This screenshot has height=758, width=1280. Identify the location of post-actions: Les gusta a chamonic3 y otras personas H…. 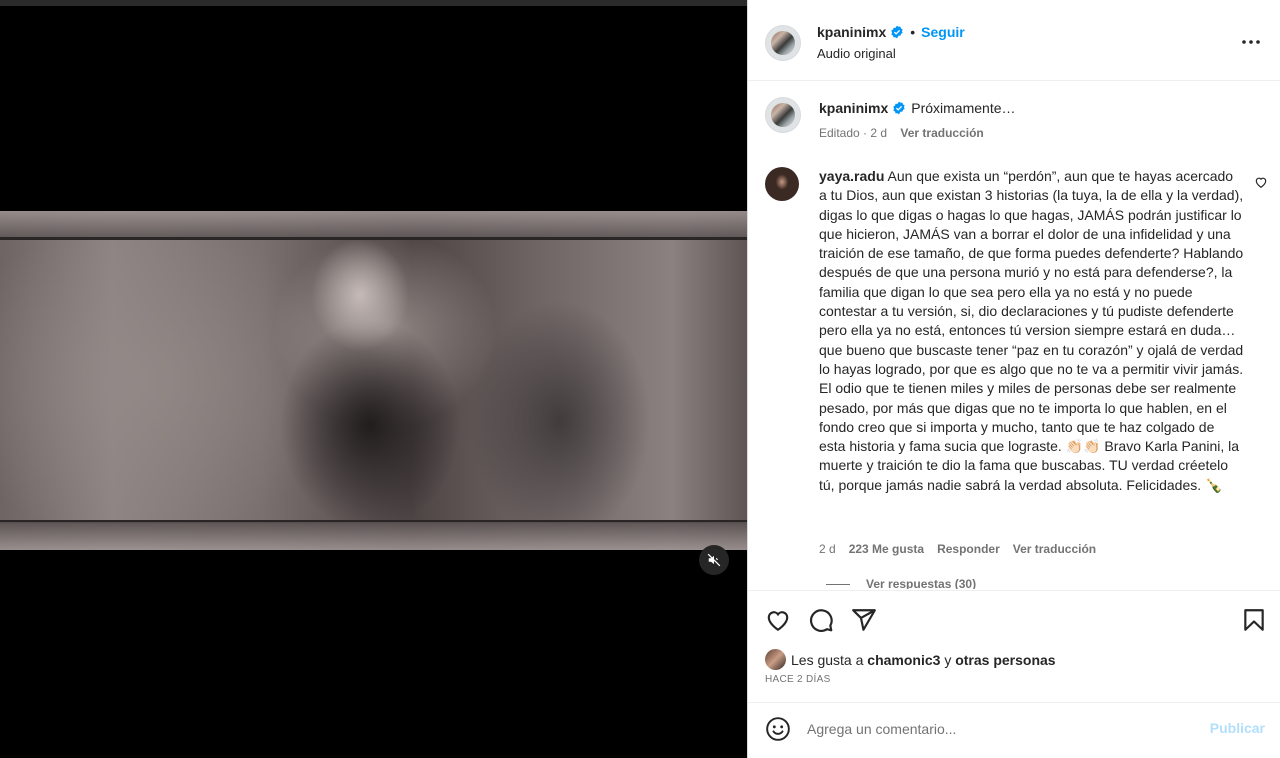
(1014, 646).